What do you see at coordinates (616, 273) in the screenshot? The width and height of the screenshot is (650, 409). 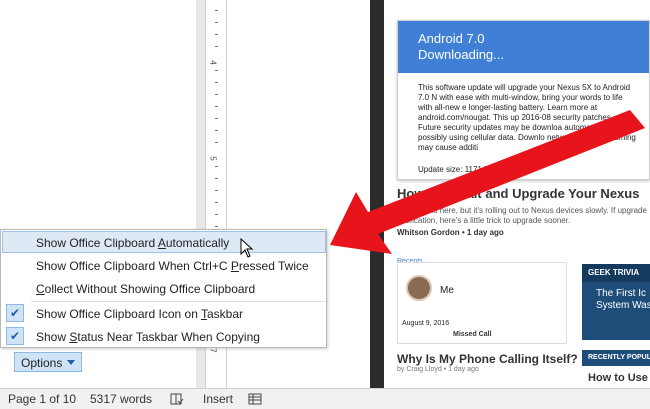 I see `geek-trivia-label: GEEK TRIVIA` at bounding box center [616, 273].